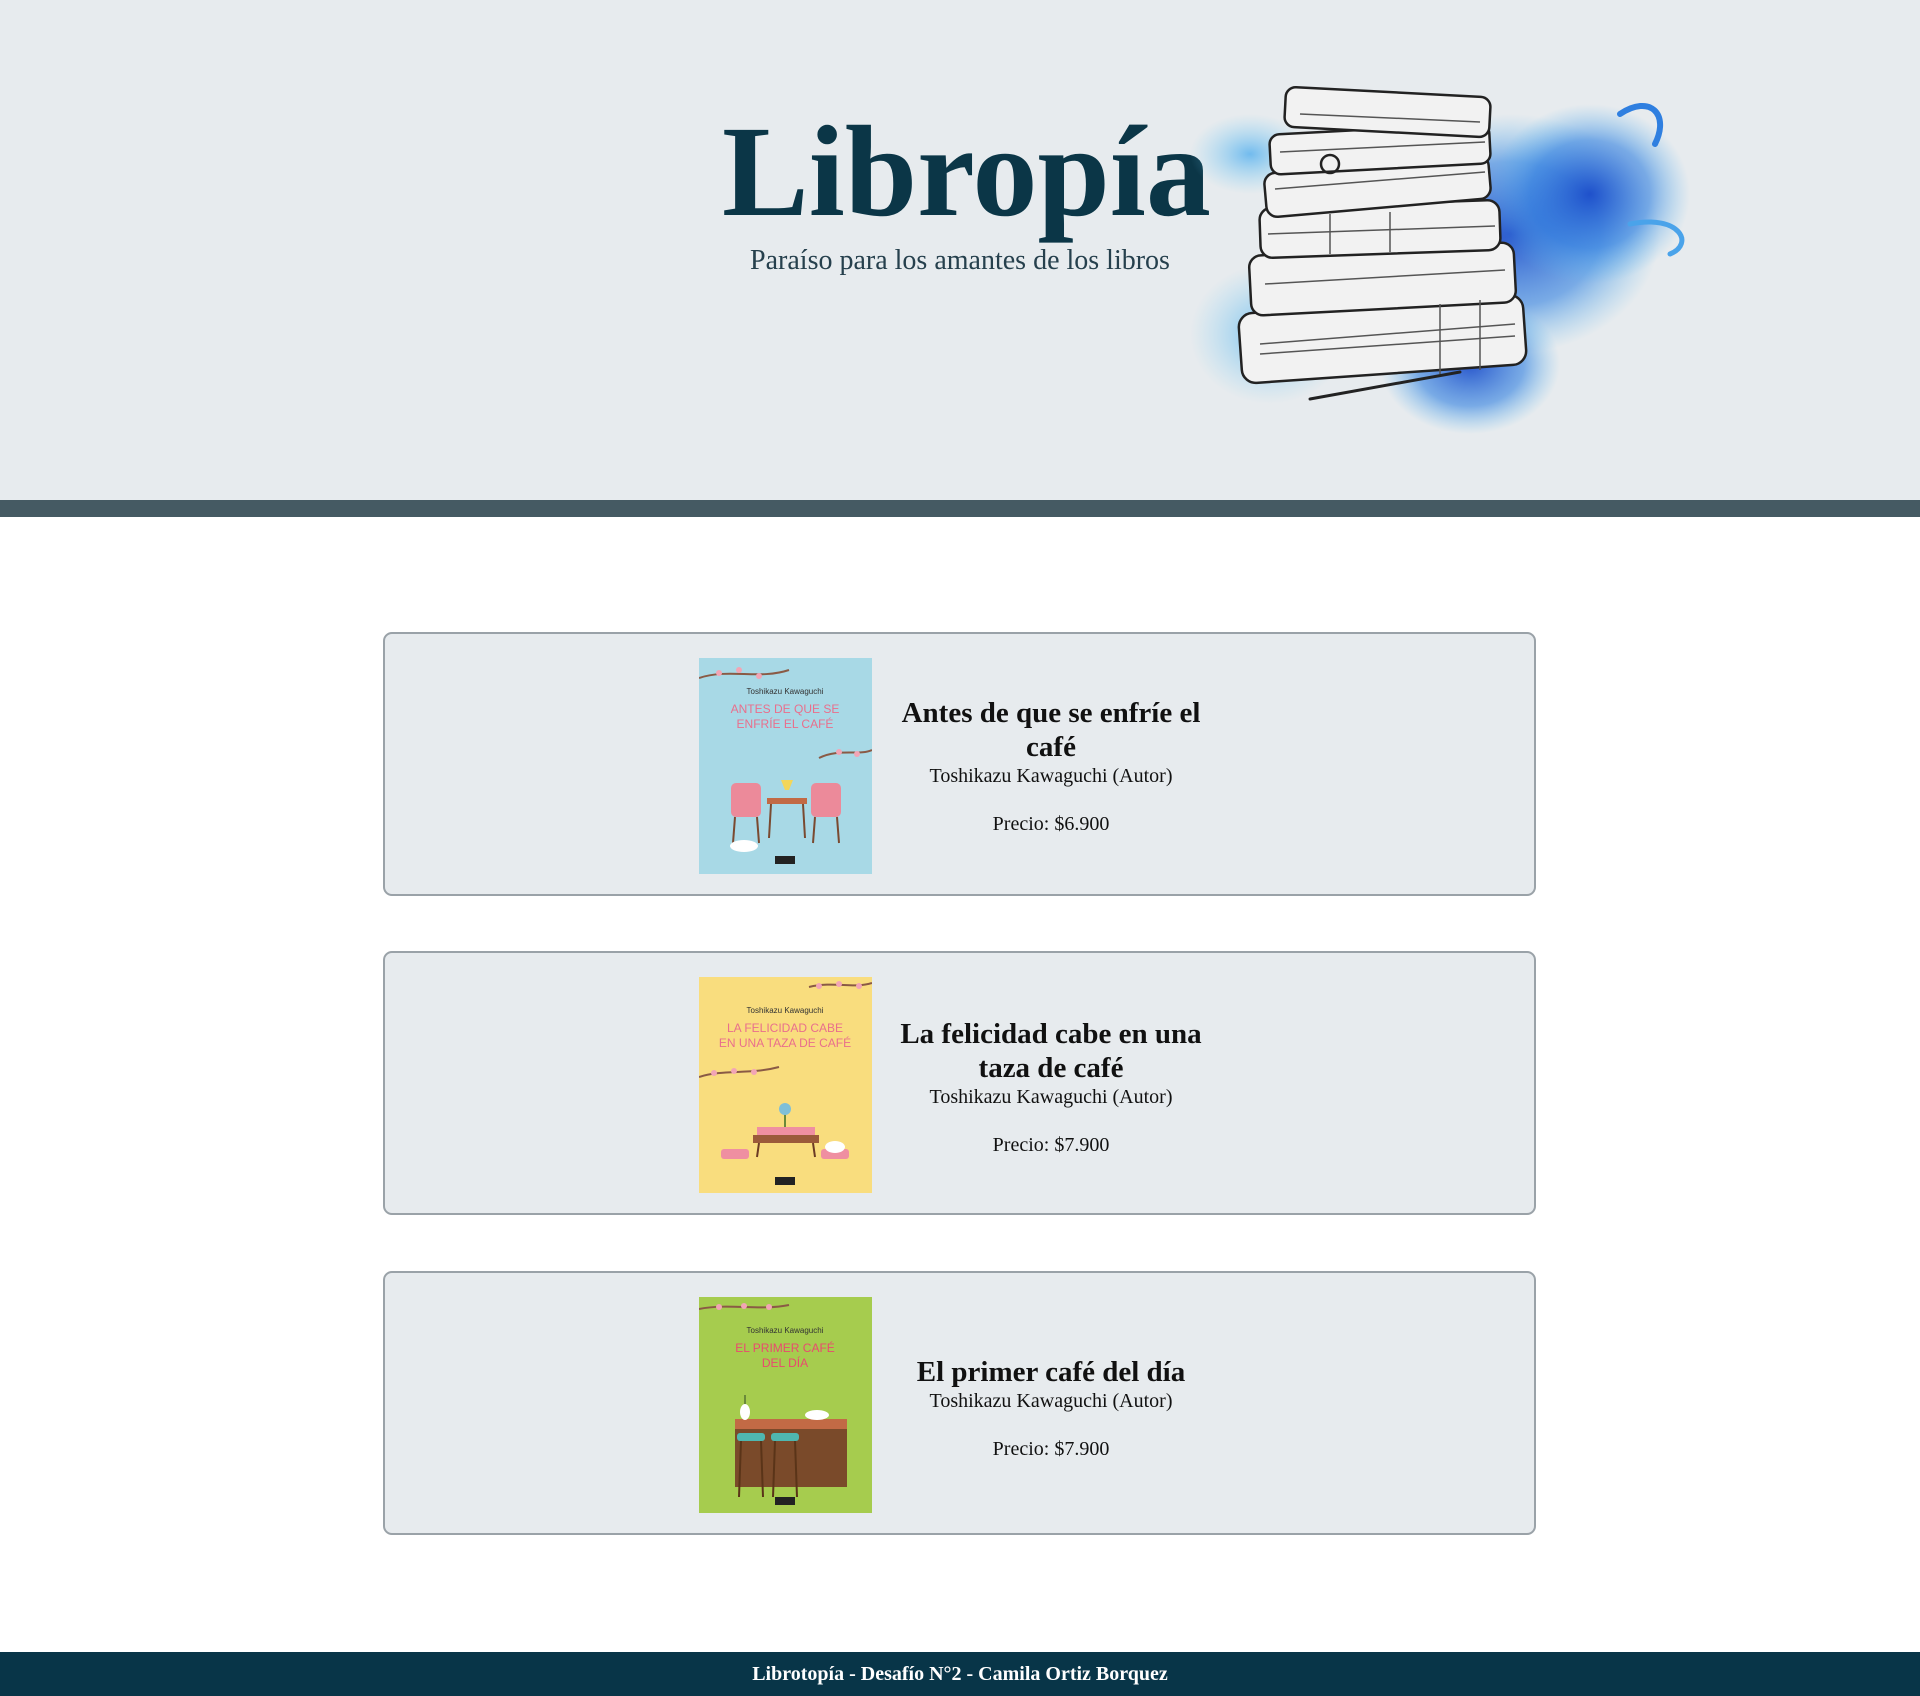 The height and width of the screenshot is (1696, 1920). What do you see at coordinates (785, 709) in the screenshot?
I see `svg-text: ANTES DE QUE SE` at bounding box center [785, 709].